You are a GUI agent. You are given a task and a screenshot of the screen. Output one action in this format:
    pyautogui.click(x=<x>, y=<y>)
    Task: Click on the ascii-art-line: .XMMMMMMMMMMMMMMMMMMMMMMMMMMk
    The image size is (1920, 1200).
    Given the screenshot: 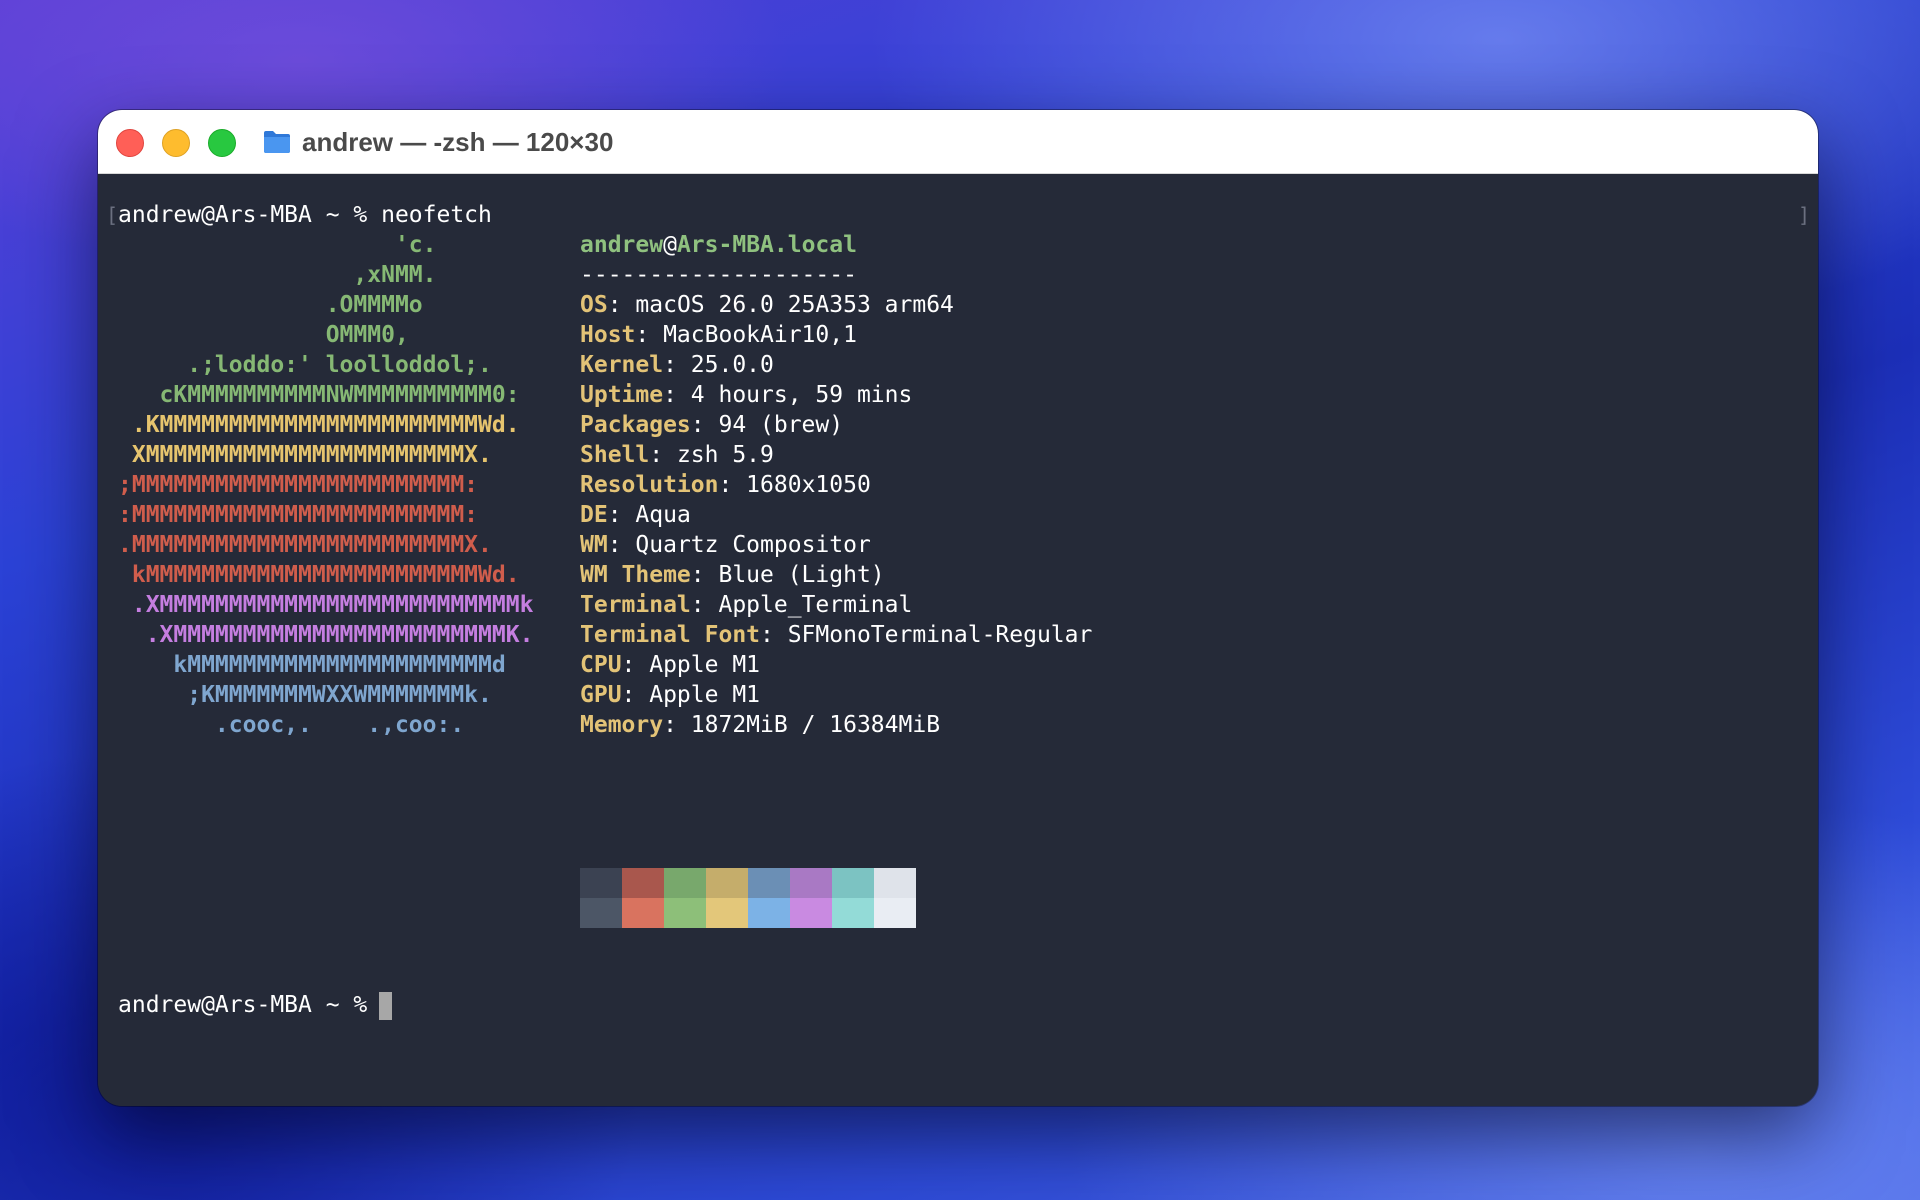 What is the action you would take?
    pyautogui.click(x=326, y=605)
    